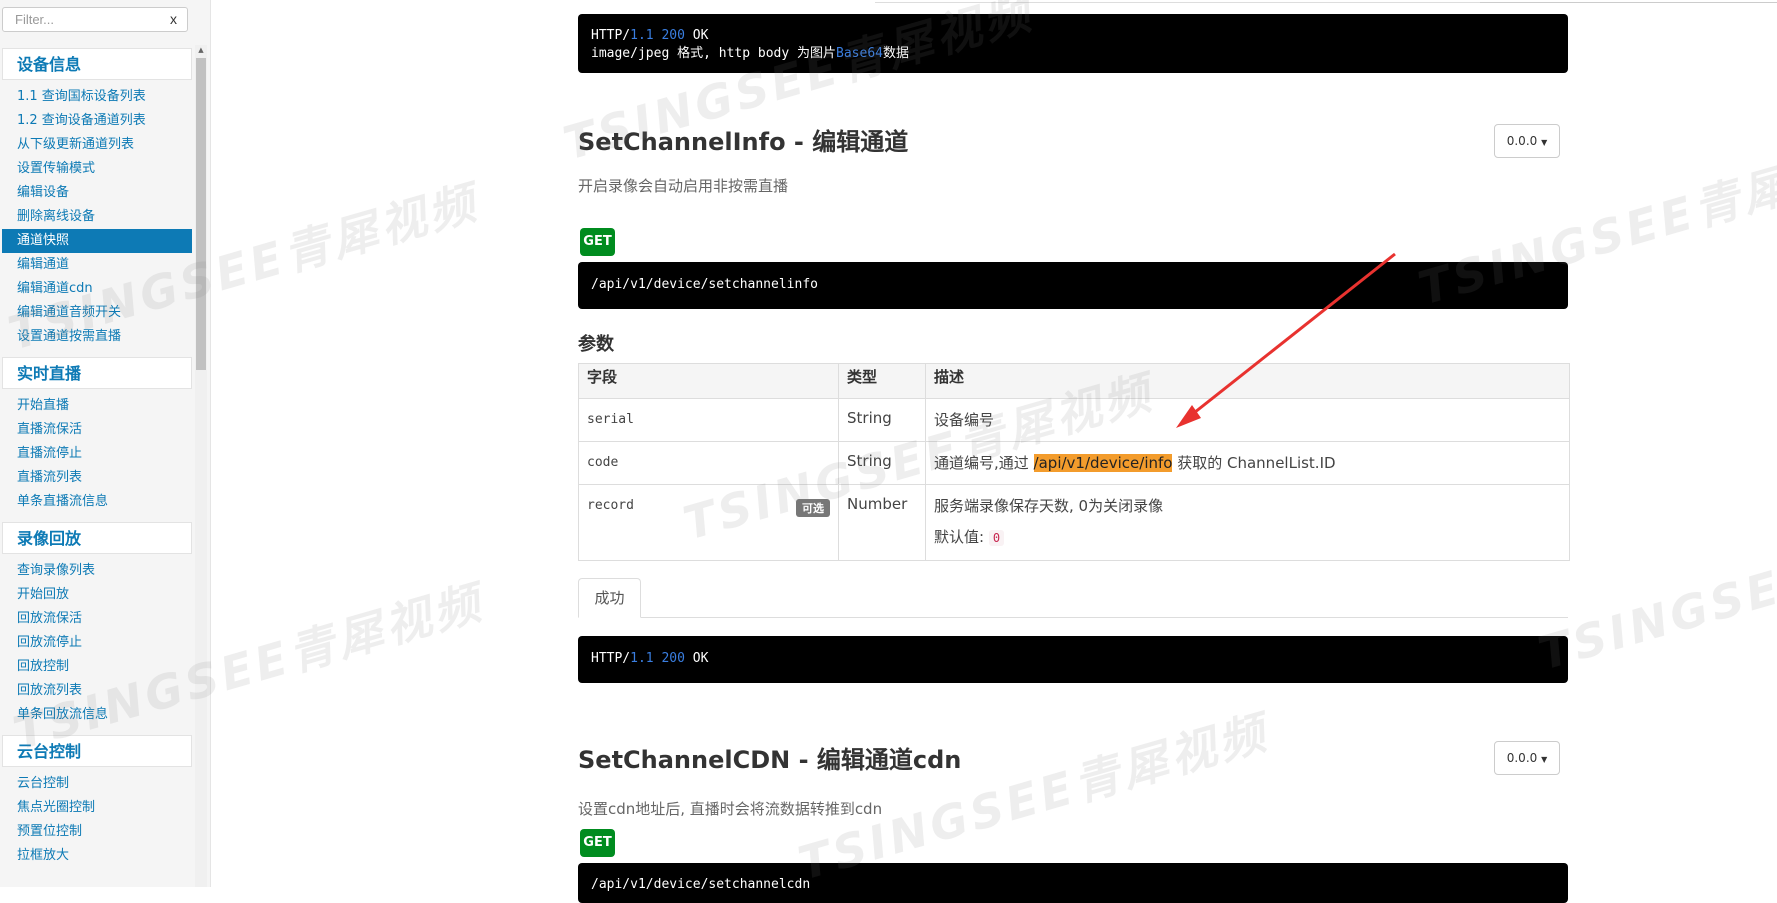 This screenshot has height=903, width=1777. What do you see at coordinates (701, 884) in the screenshot?
I see `endpoint-path: /api/v1/device/setchannelcdn` at bounding box center [701, 884].